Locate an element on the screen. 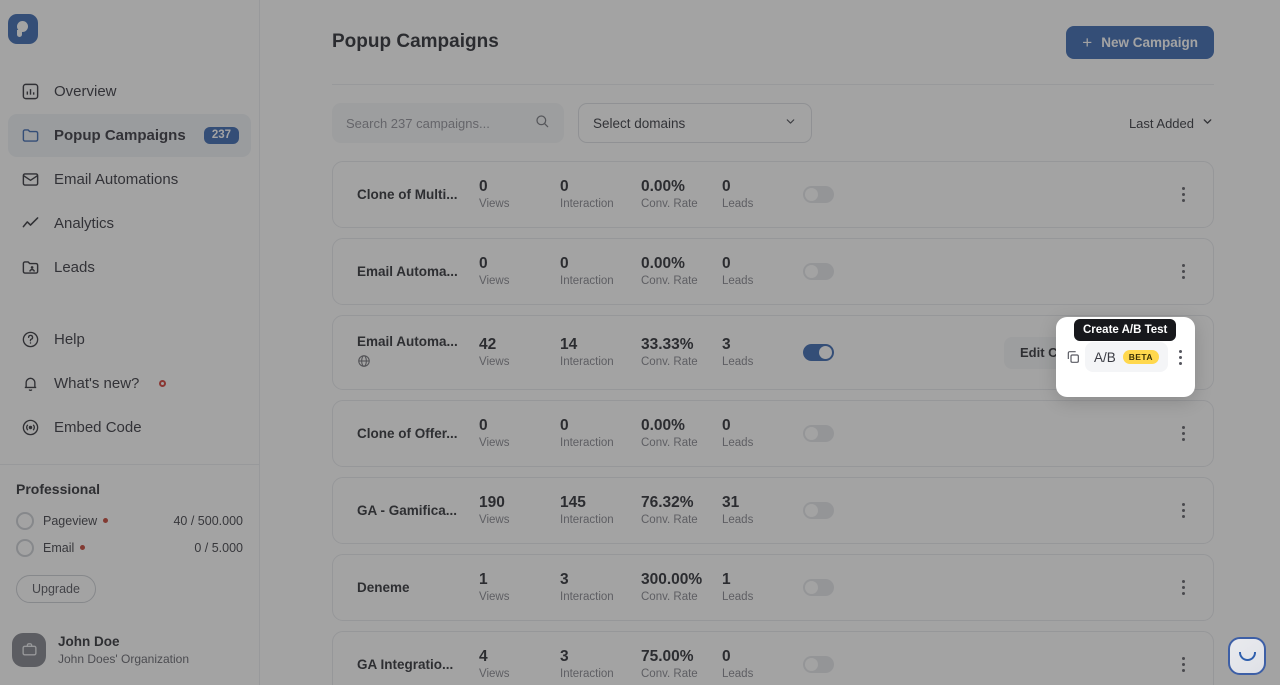 The width and height of the screenshot is (1280, 685). sidebar-item-email-automations: Email Automations is located at coordinates (129, 179).